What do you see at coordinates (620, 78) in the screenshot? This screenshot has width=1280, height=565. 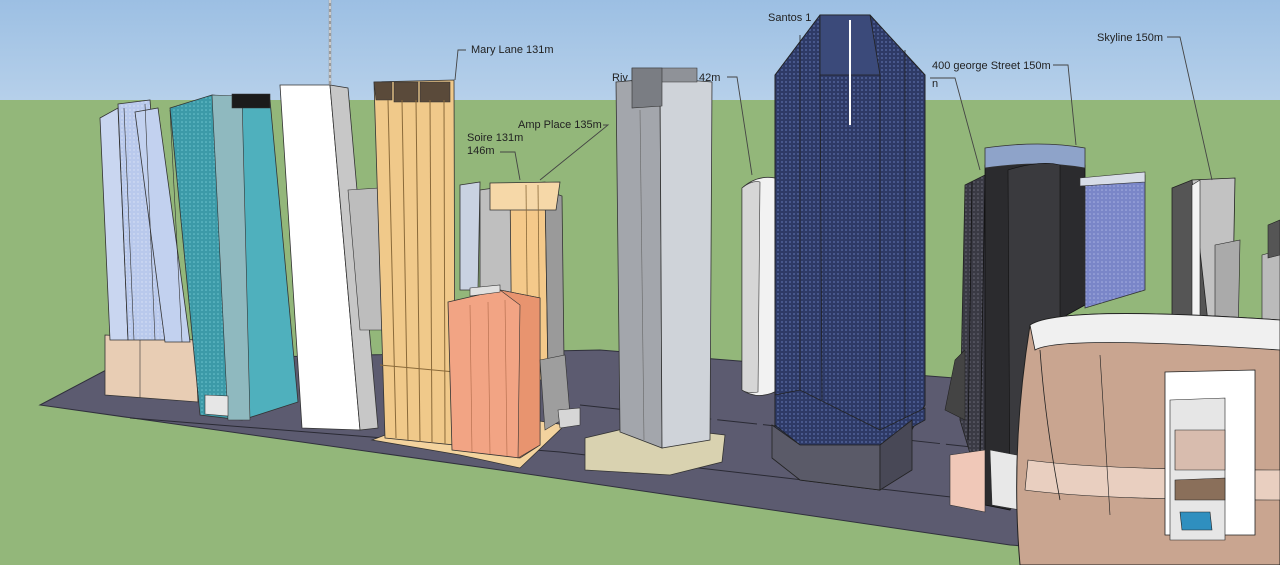 I see `label-river-fragment: Riv` at bounding box center [620, 78].